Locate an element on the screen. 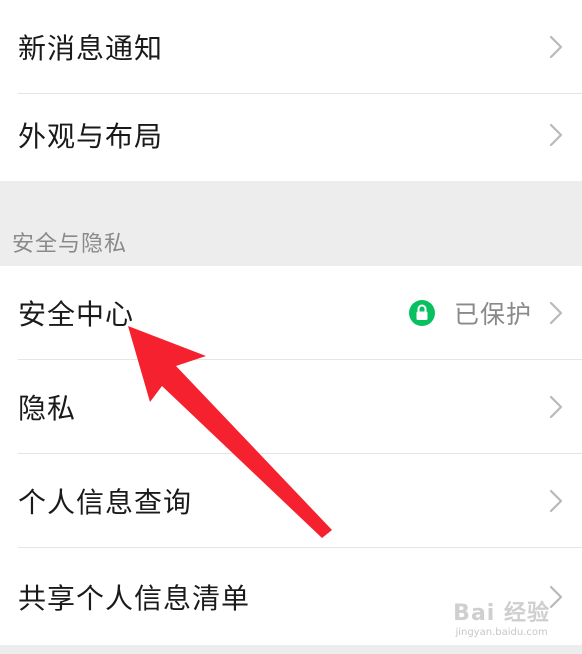 The height and width of the screenshot is (654, 582). watermark-logo: Bai 经验 is located at coordinates (501, 613).